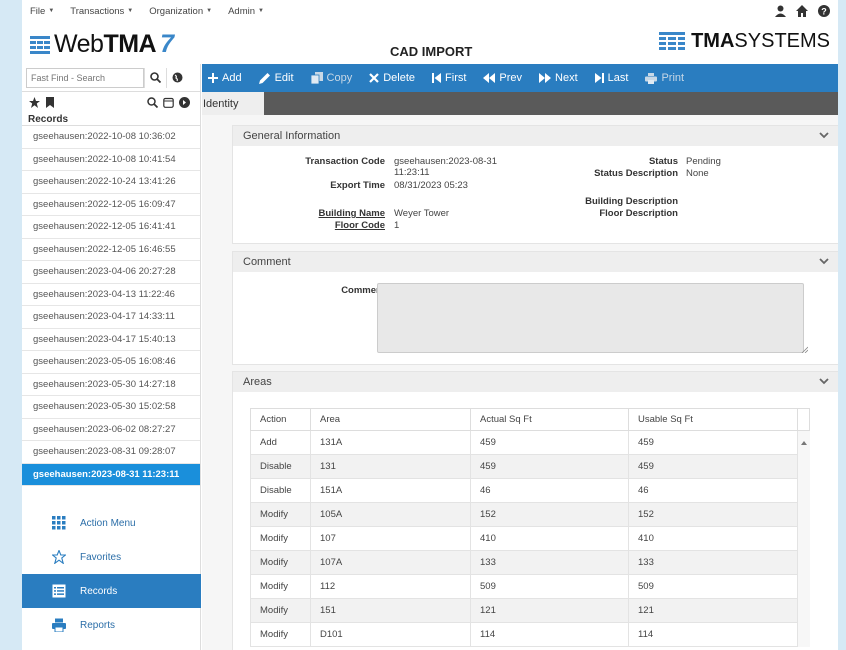 The width and height of the screenshot is (846, 650). I want to click on record-item: gseehausen:2023-05-30 15:02:58, so click(111, 407).